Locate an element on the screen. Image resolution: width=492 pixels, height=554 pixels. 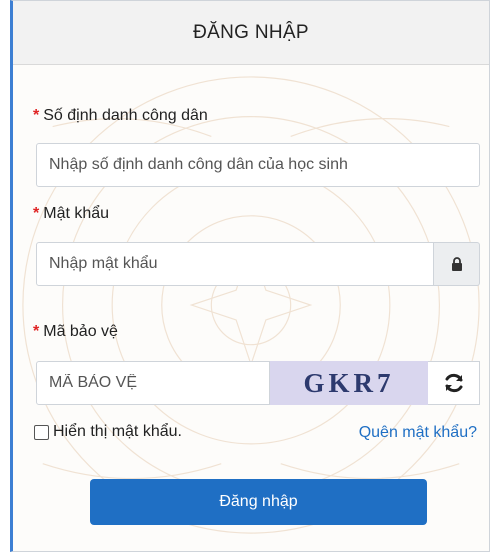
show-password-label: Hiển thị mật khẩu. is located at coordinates (117, 431).